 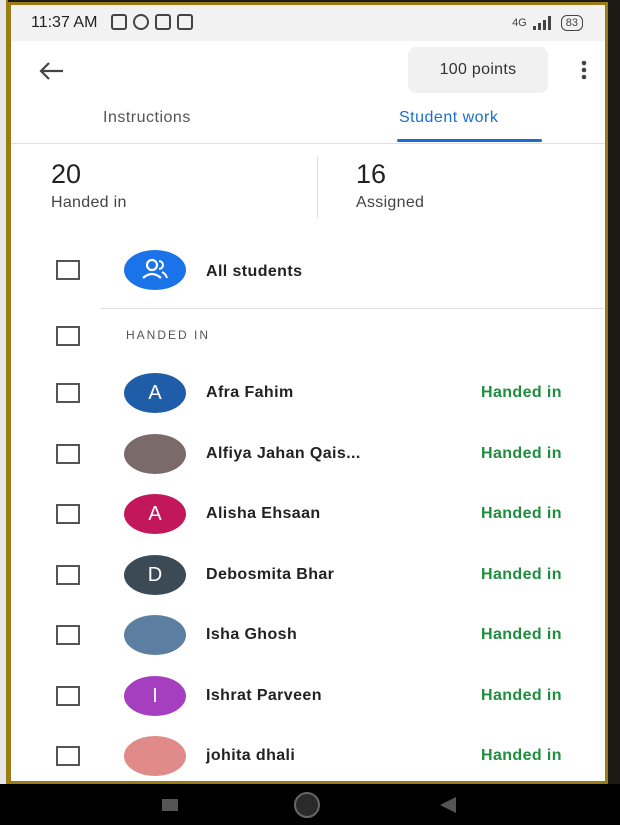 I want to click on back-arrow-icon, so click(x=51, y=71).